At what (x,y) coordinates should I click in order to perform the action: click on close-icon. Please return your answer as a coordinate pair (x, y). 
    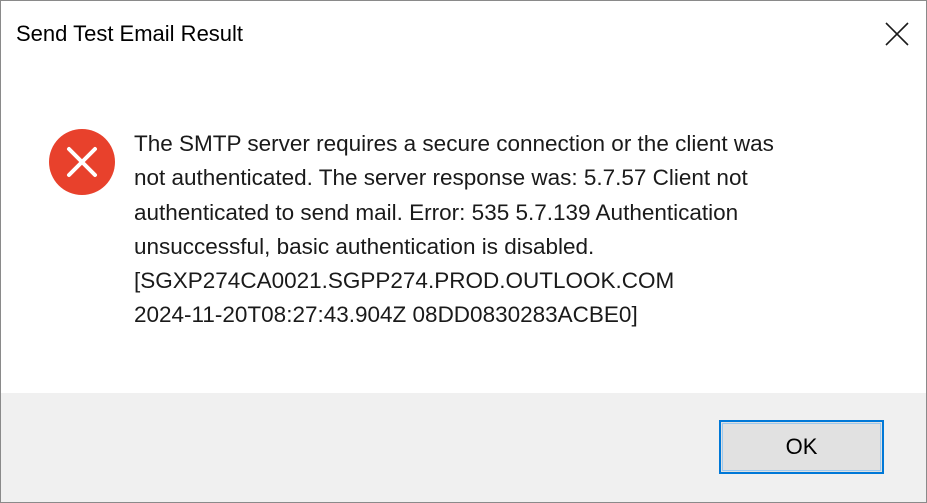
    Looking at the image, I should click on (897, 34).